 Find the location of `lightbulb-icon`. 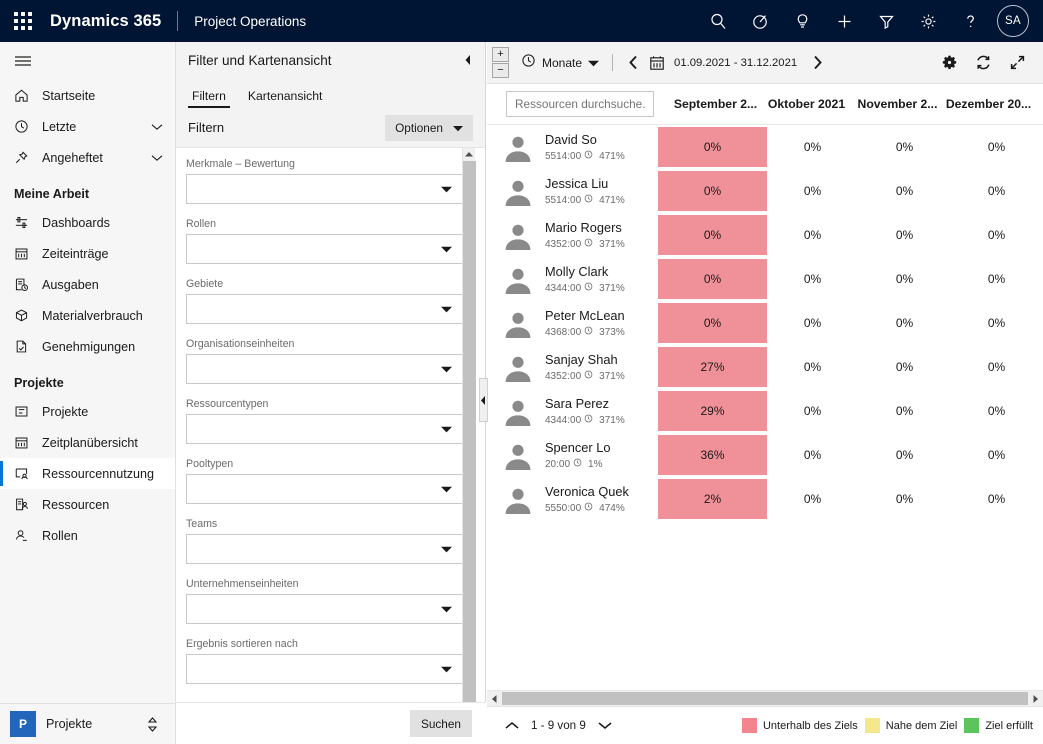

lightbulb-icon is located at coordinates (802, 21).